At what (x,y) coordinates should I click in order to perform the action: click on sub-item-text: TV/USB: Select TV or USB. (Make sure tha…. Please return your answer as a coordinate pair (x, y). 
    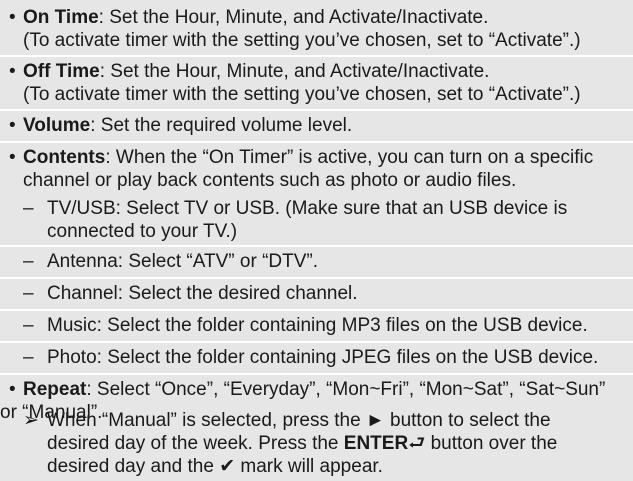
    Looking at the image, I should click on (307, 208).